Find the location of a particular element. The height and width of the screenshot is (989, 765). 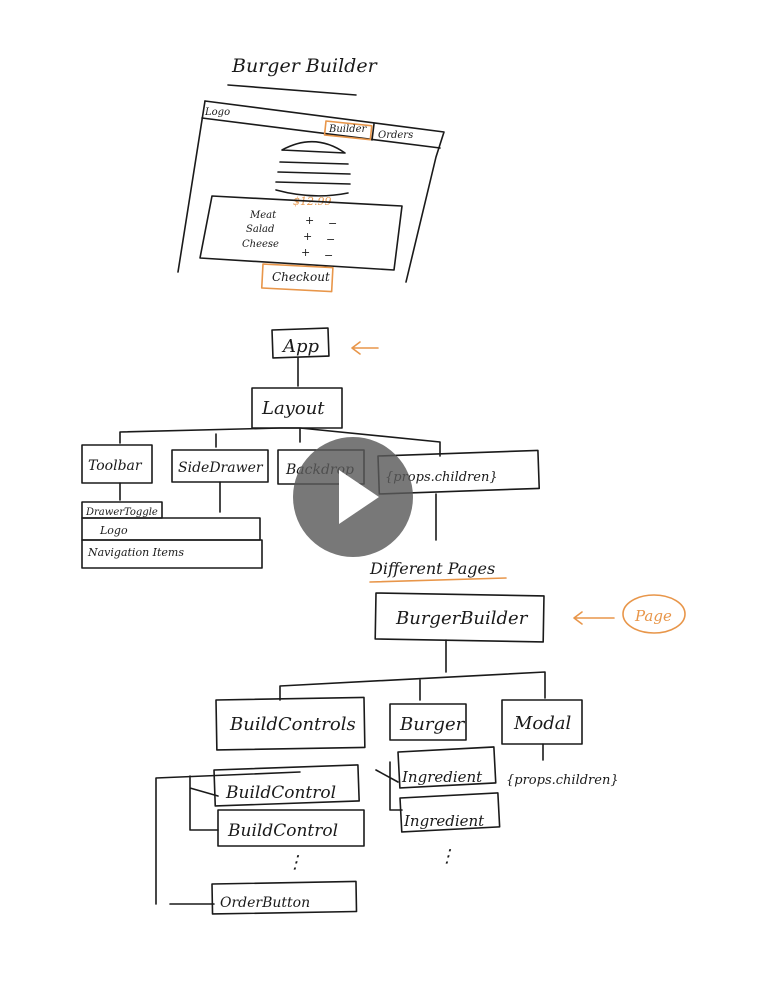

title-underline is located at coordinates (292, 90).